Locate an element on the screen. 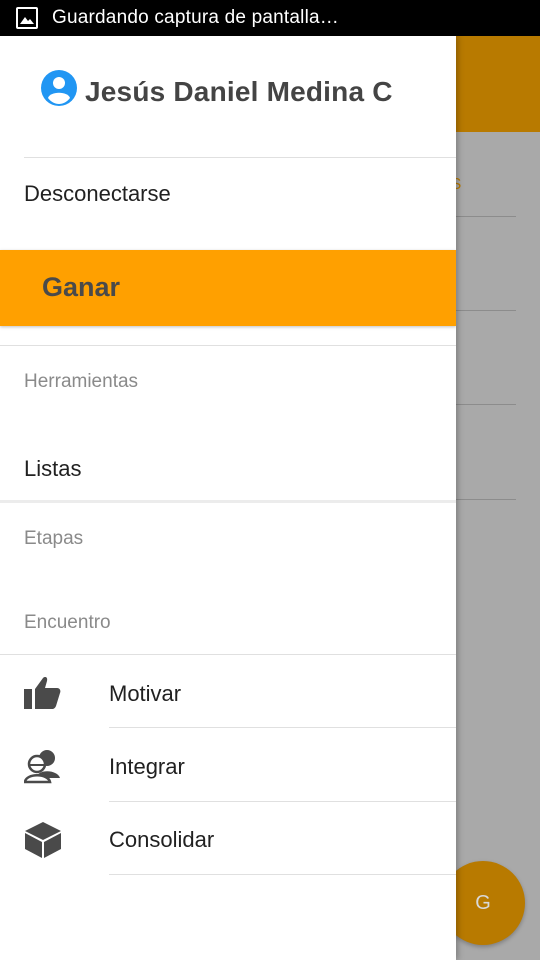 Image resolution: width=540 pixels, height=960 pixels. fab-label: G is located at coordinates (483, 902).